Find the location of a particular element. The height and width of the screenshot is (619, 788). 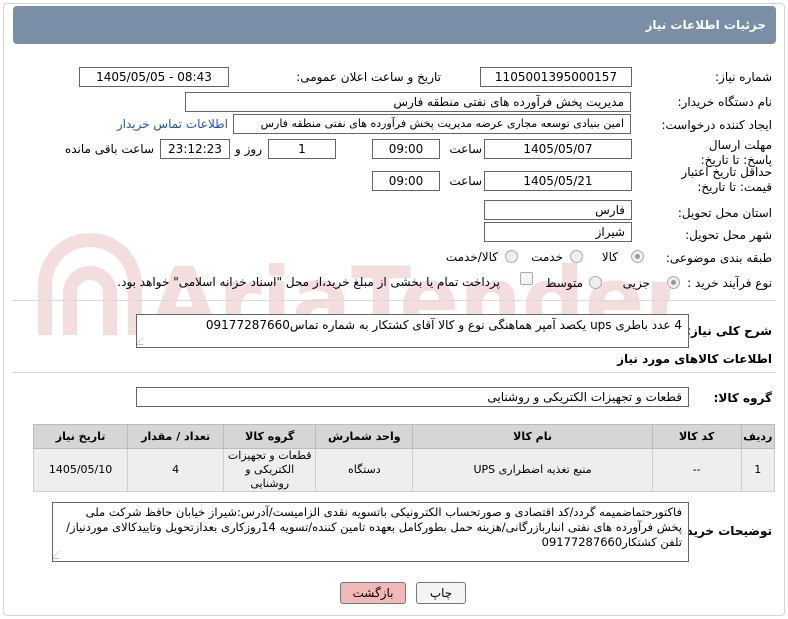

row-name: منبع تغذیه اضطراری UPS is located at coordinates (532, 470).